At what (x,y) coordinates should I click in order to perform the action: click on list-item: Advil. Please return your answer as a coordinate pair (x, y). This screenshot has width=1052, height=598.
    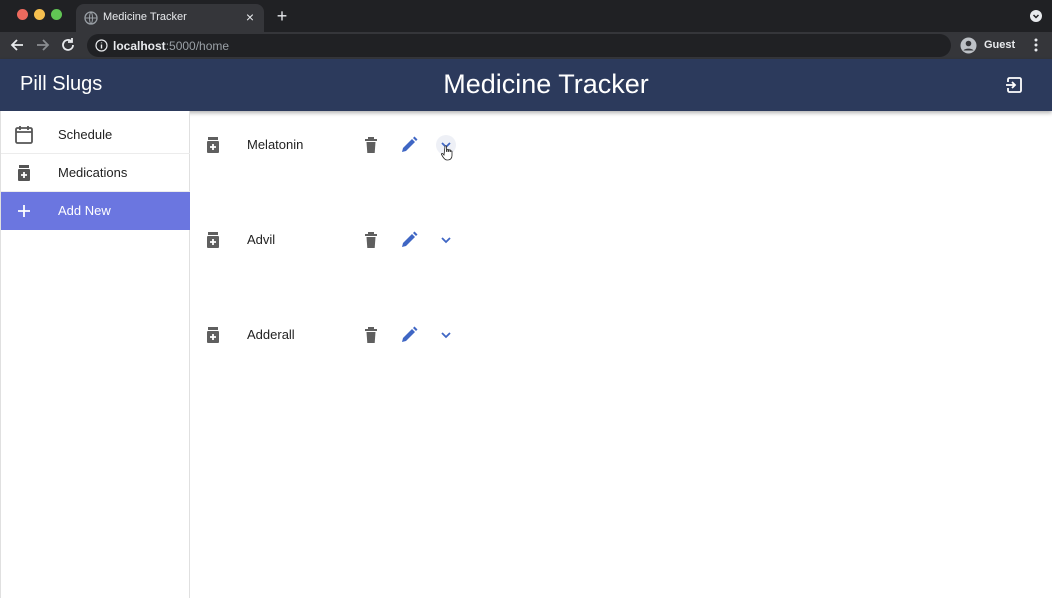
    Looking at the image, I should click on (340, 240).